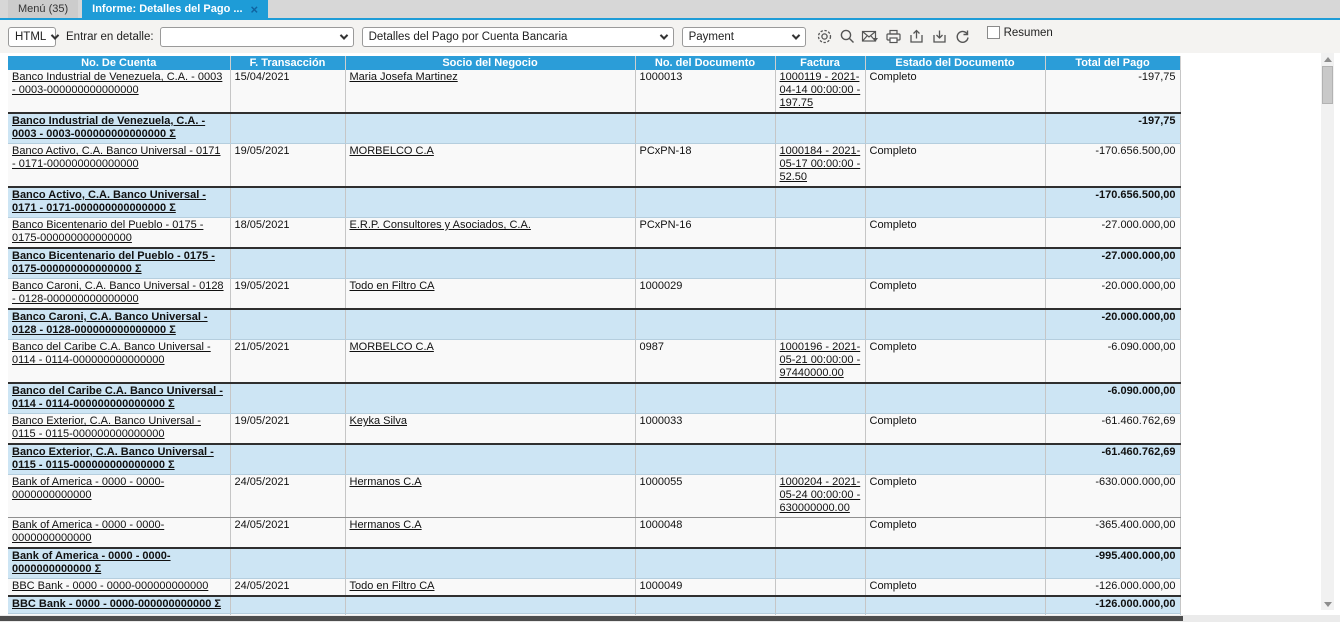 The width and height of the screenshot is (1340, 622). What do you see at coordinates (1113, 429) in the screenshot?
I see `cell-payment-total: -61.460.762,69` at bounding box center [1113, 429].